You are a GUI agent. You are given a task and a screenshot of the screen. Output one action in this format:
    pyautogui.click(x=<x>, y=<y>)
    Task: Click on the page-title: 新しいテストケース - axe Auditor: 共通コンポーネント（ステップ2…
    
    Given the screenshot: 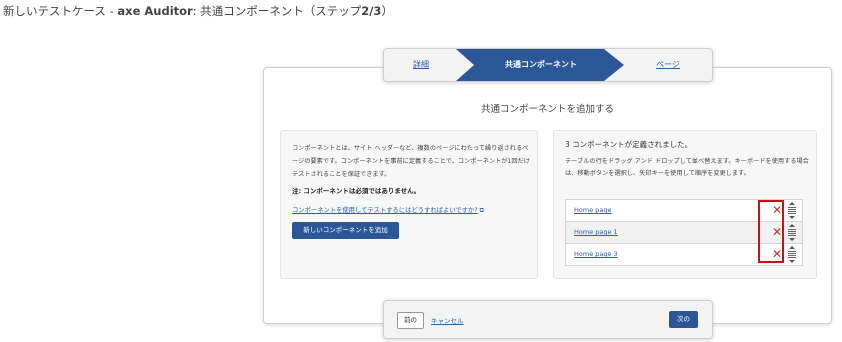 What is the action you would take?
    pyautogui.click(x=198, y=11)
    